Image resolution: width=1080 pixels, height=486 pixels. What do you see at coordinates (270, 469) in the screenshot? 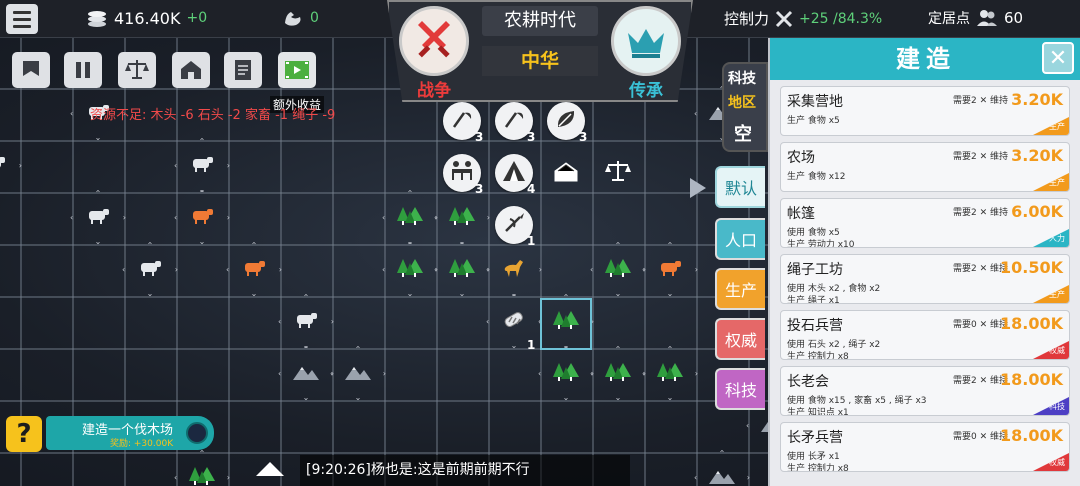
I see `chat-expand-icon` at bounding box center [270, 469].